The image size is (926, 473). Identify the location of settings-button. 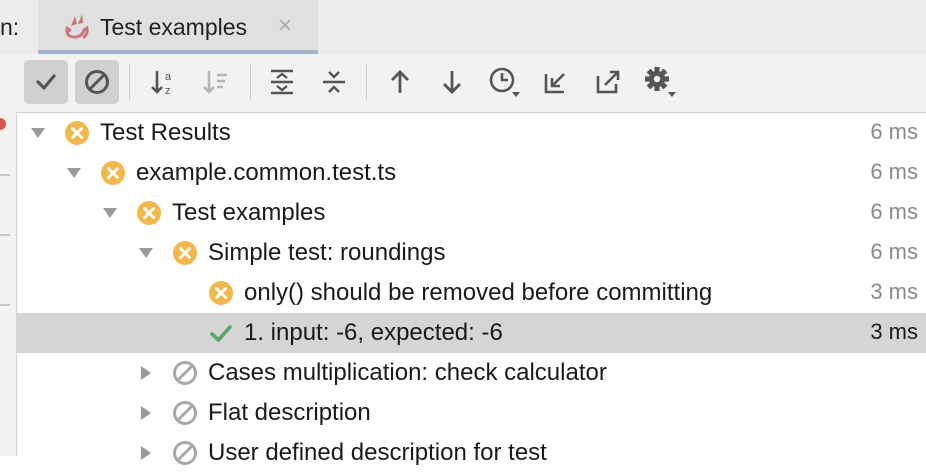
(660, 82).